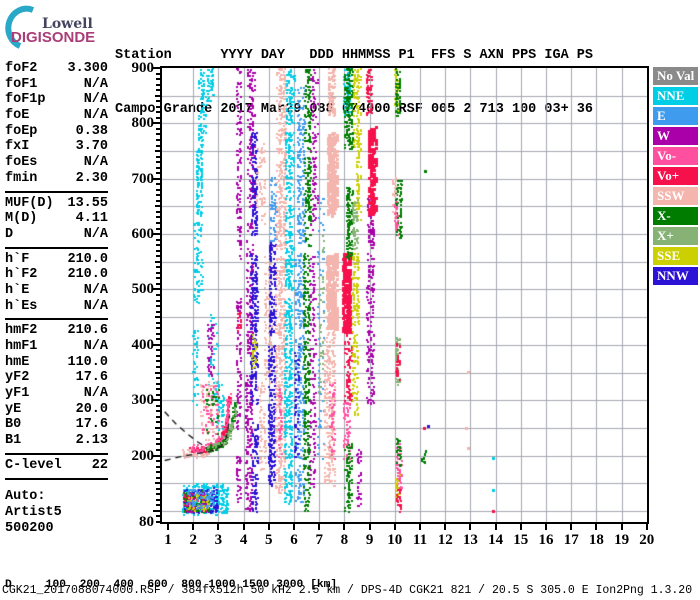 The image size is (700, 600). What do you see at coordinates (56, 132) in the screenshot?
I see `param-row-foep: foEp 0.38` at bounding box center [56, 132].